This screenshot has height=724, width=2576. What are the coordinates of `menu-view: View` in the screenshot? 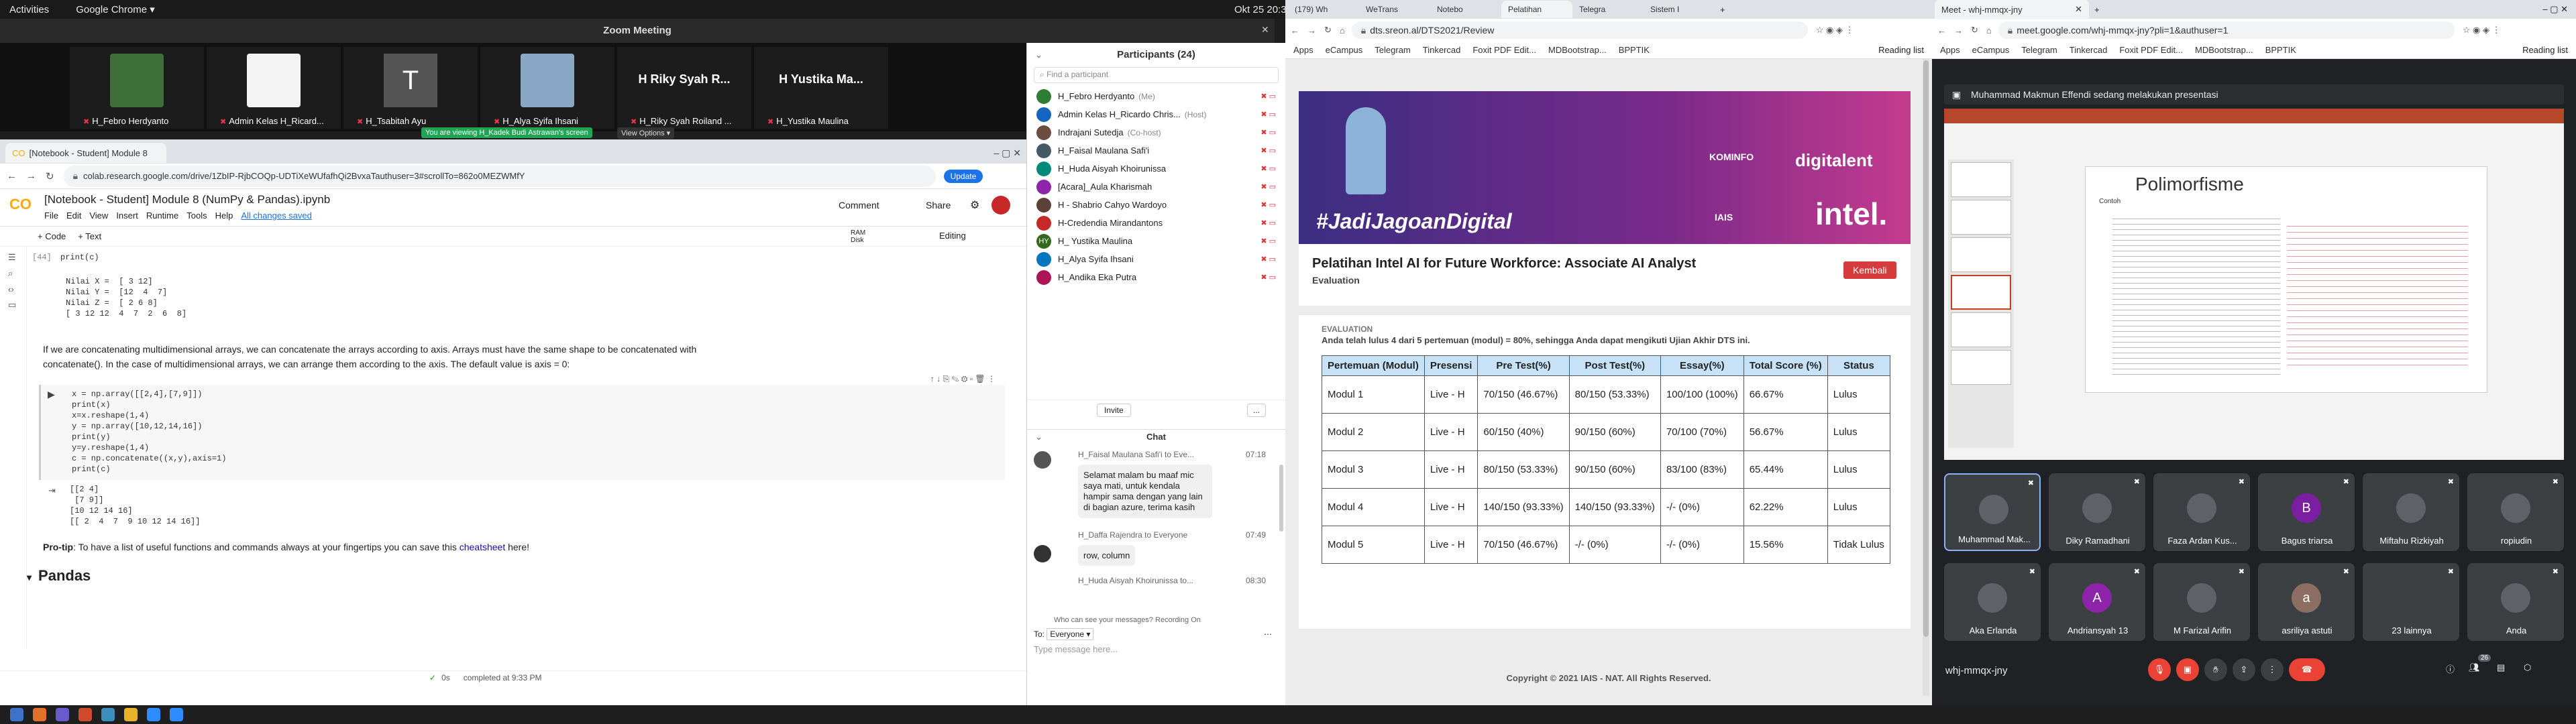 It's located at (98, 215).